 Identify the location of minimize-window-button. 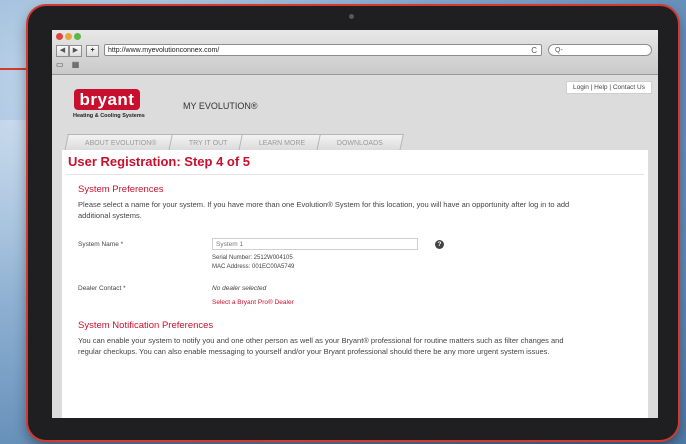
(68, 36).